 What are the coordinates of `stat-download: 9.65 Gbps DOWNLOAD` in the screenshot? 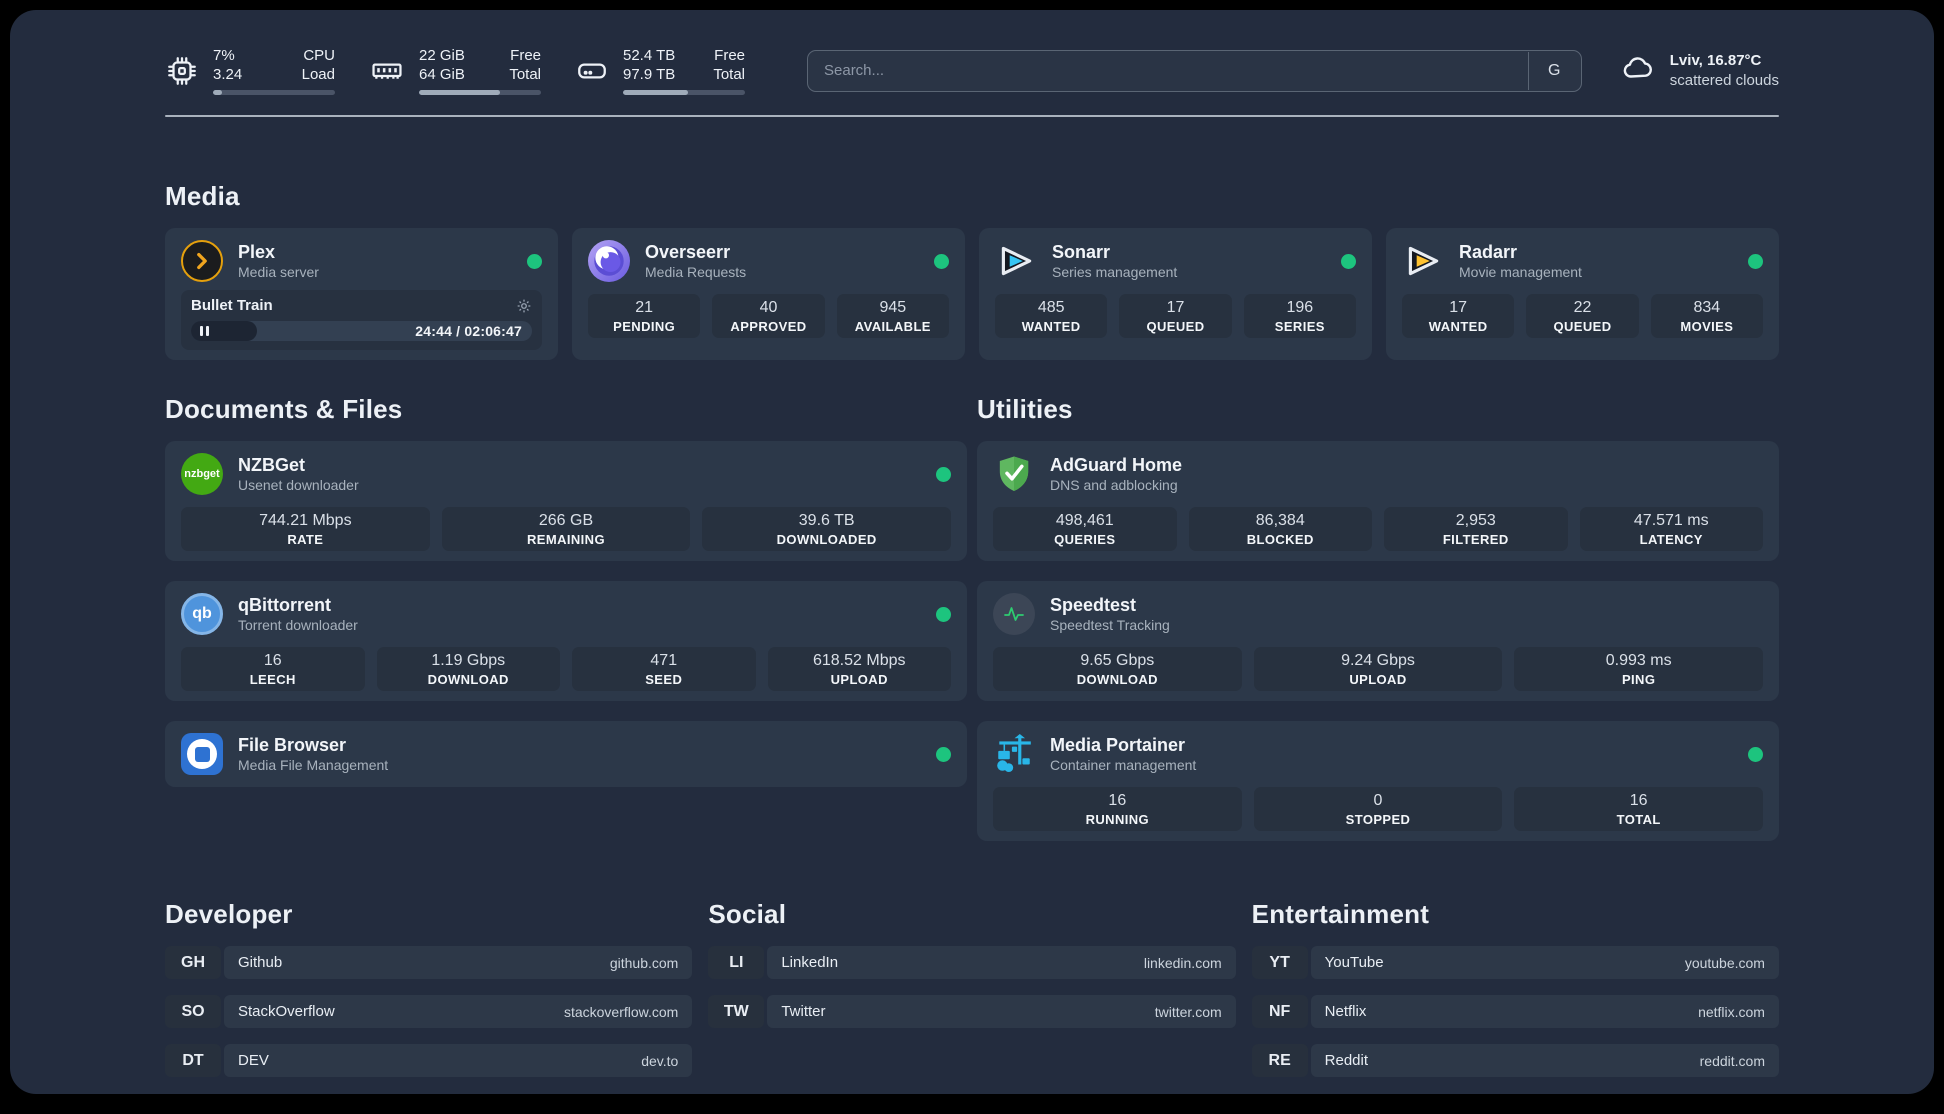 It's located at (1117, 669).